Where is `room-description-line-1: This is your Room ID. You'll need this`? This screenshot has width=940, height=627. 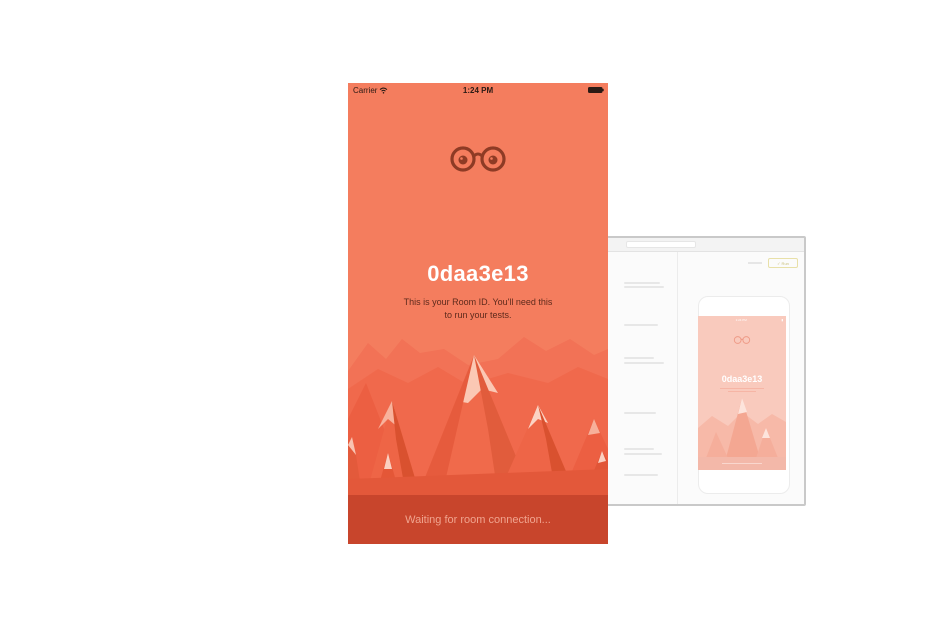
room-description-line-1: This is your Room ID. You'll need this is located at coordinates (478, 302).